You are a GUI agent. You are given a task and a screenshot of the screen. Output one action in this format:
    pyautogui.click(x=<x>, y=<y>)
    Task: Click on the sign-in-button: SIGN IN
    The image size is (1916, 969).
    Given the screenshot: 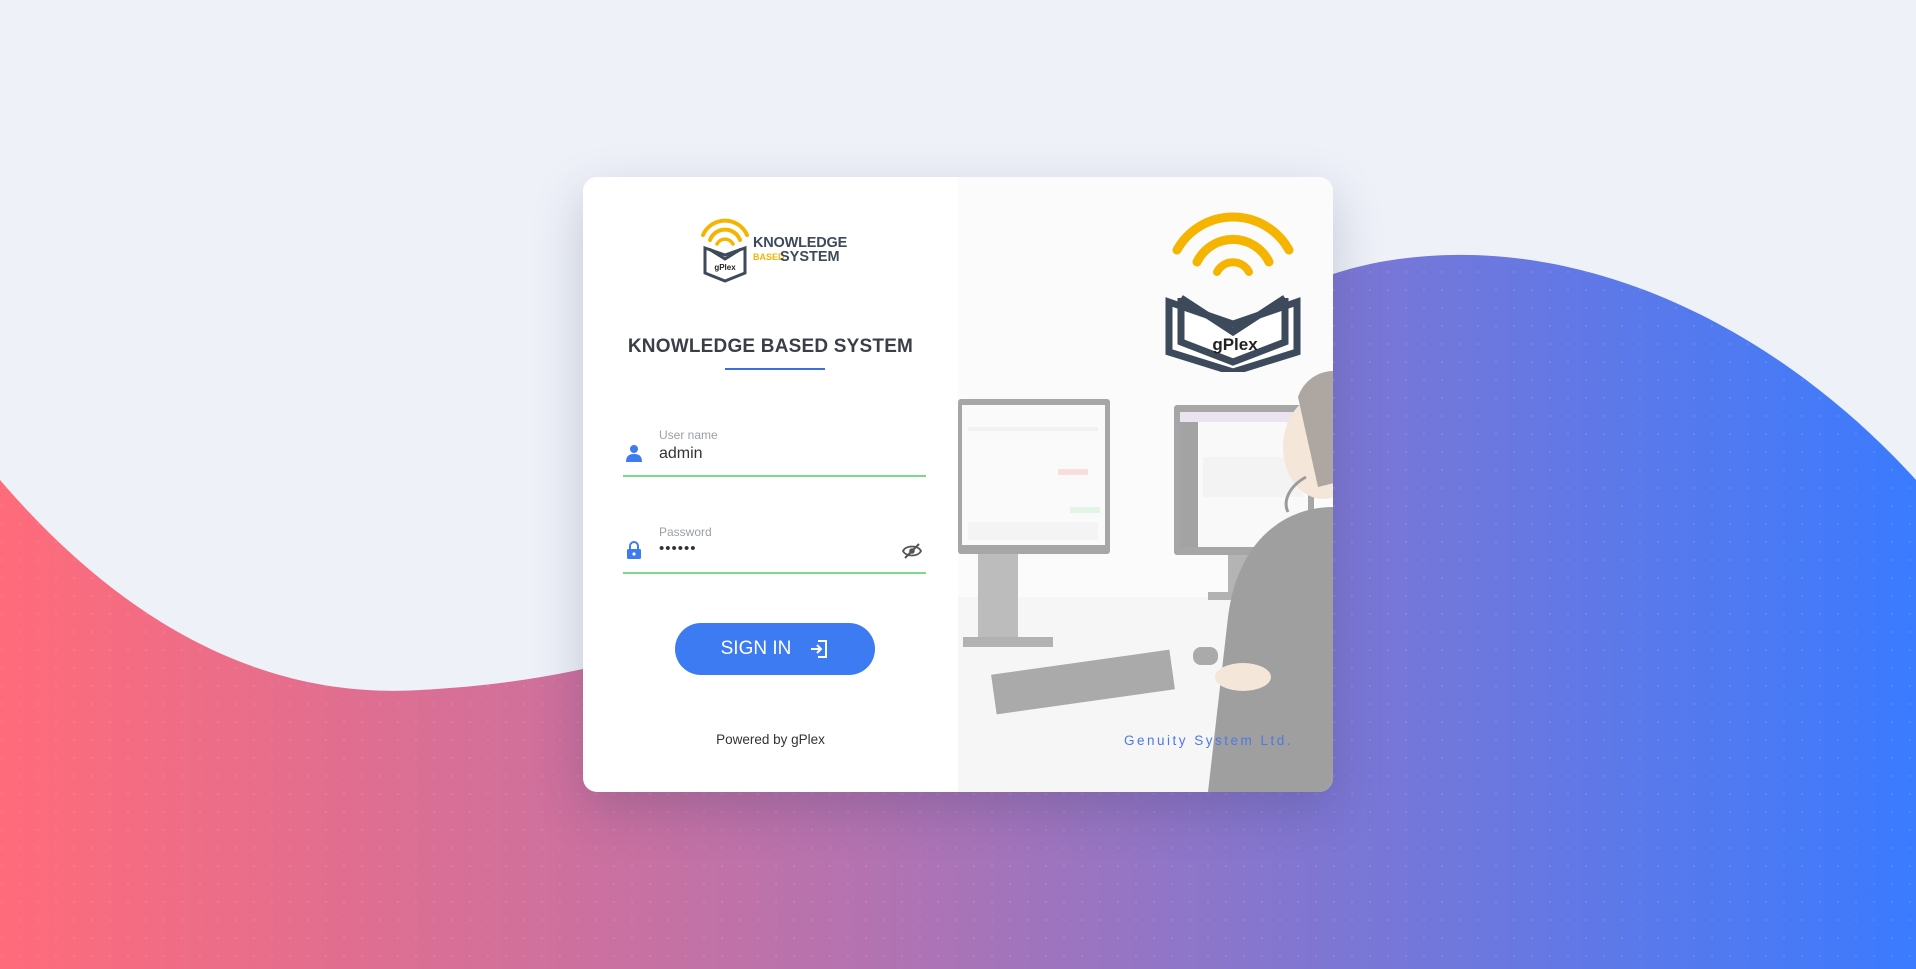 What is the action you would take?
    pyautogui.click(x=775, y=649)
    